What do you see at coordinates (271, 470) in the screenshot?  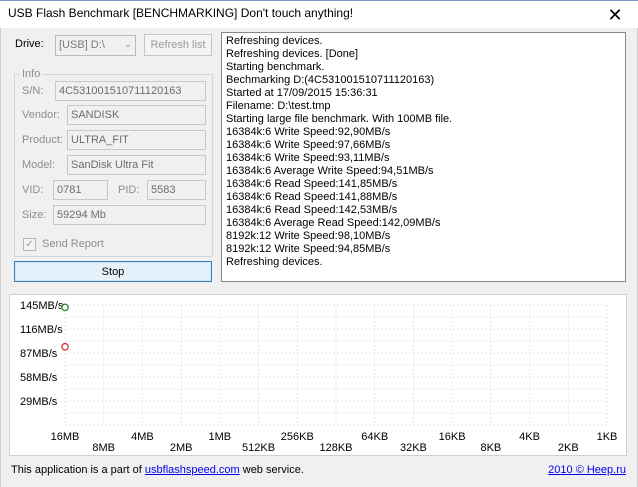 I see `footer-suffix: web service.` at bounding box center [271, 470].